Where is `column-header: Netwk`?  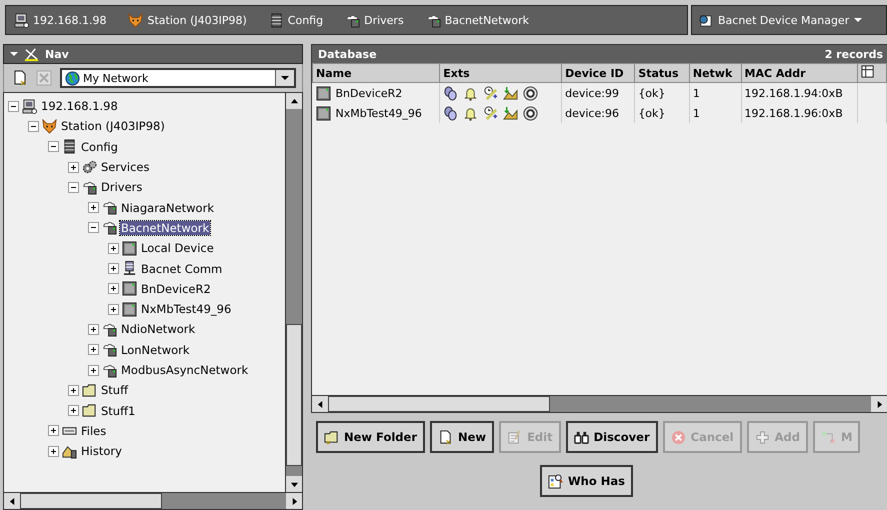
column-header: Netwk is located at coordinates (715, 73).